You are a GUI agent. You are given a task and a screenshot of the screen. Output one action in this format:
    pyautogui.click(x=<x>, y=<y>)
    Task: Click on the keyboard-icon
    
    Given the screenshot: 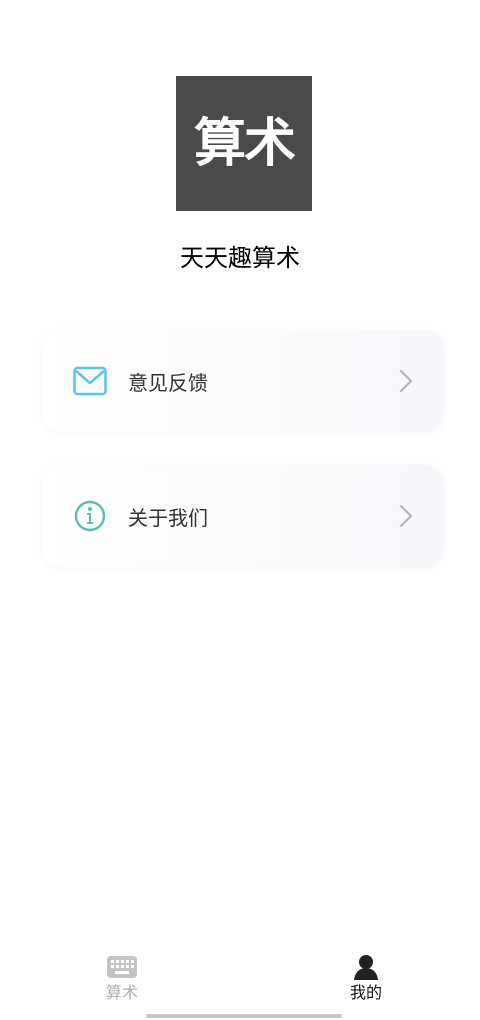 What is the action you would take?
    pyautogui.click(x=122, y=967)
    